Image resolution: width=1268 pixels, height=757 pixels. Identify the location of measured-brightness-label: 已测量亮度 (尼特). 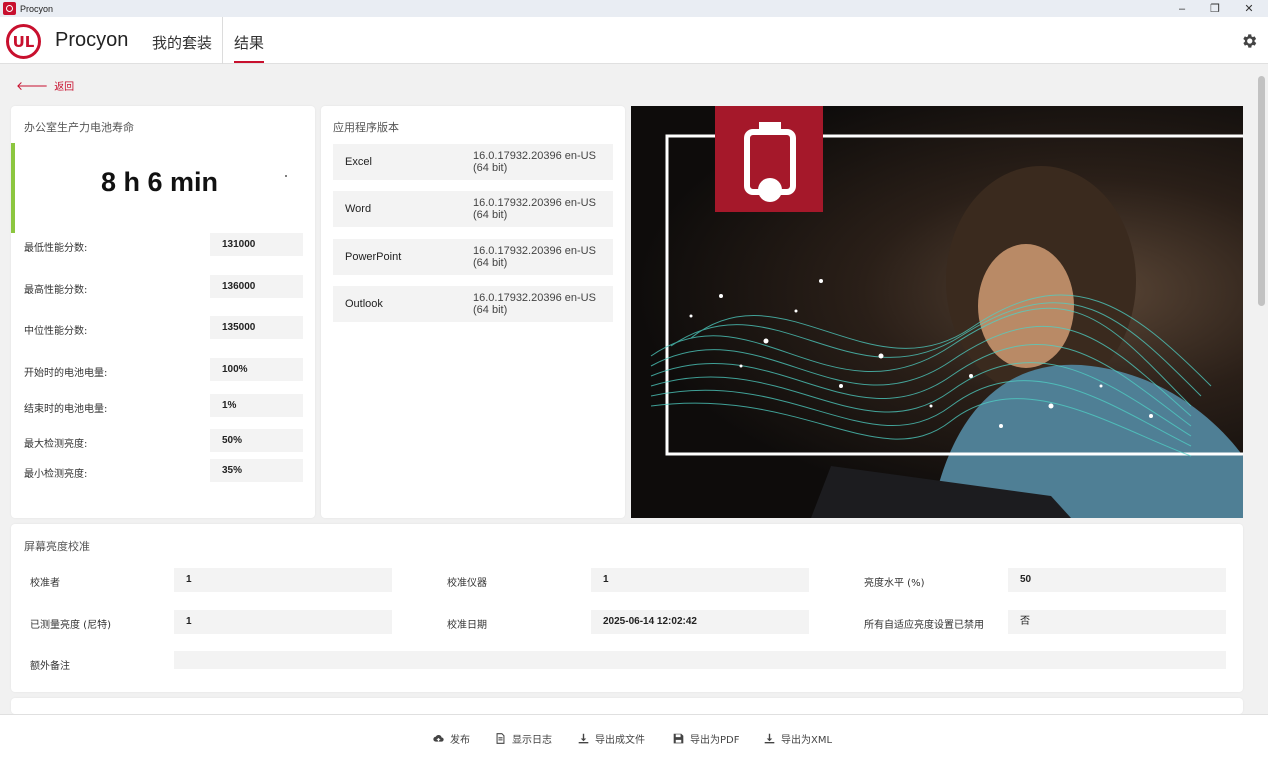
(70, 625).